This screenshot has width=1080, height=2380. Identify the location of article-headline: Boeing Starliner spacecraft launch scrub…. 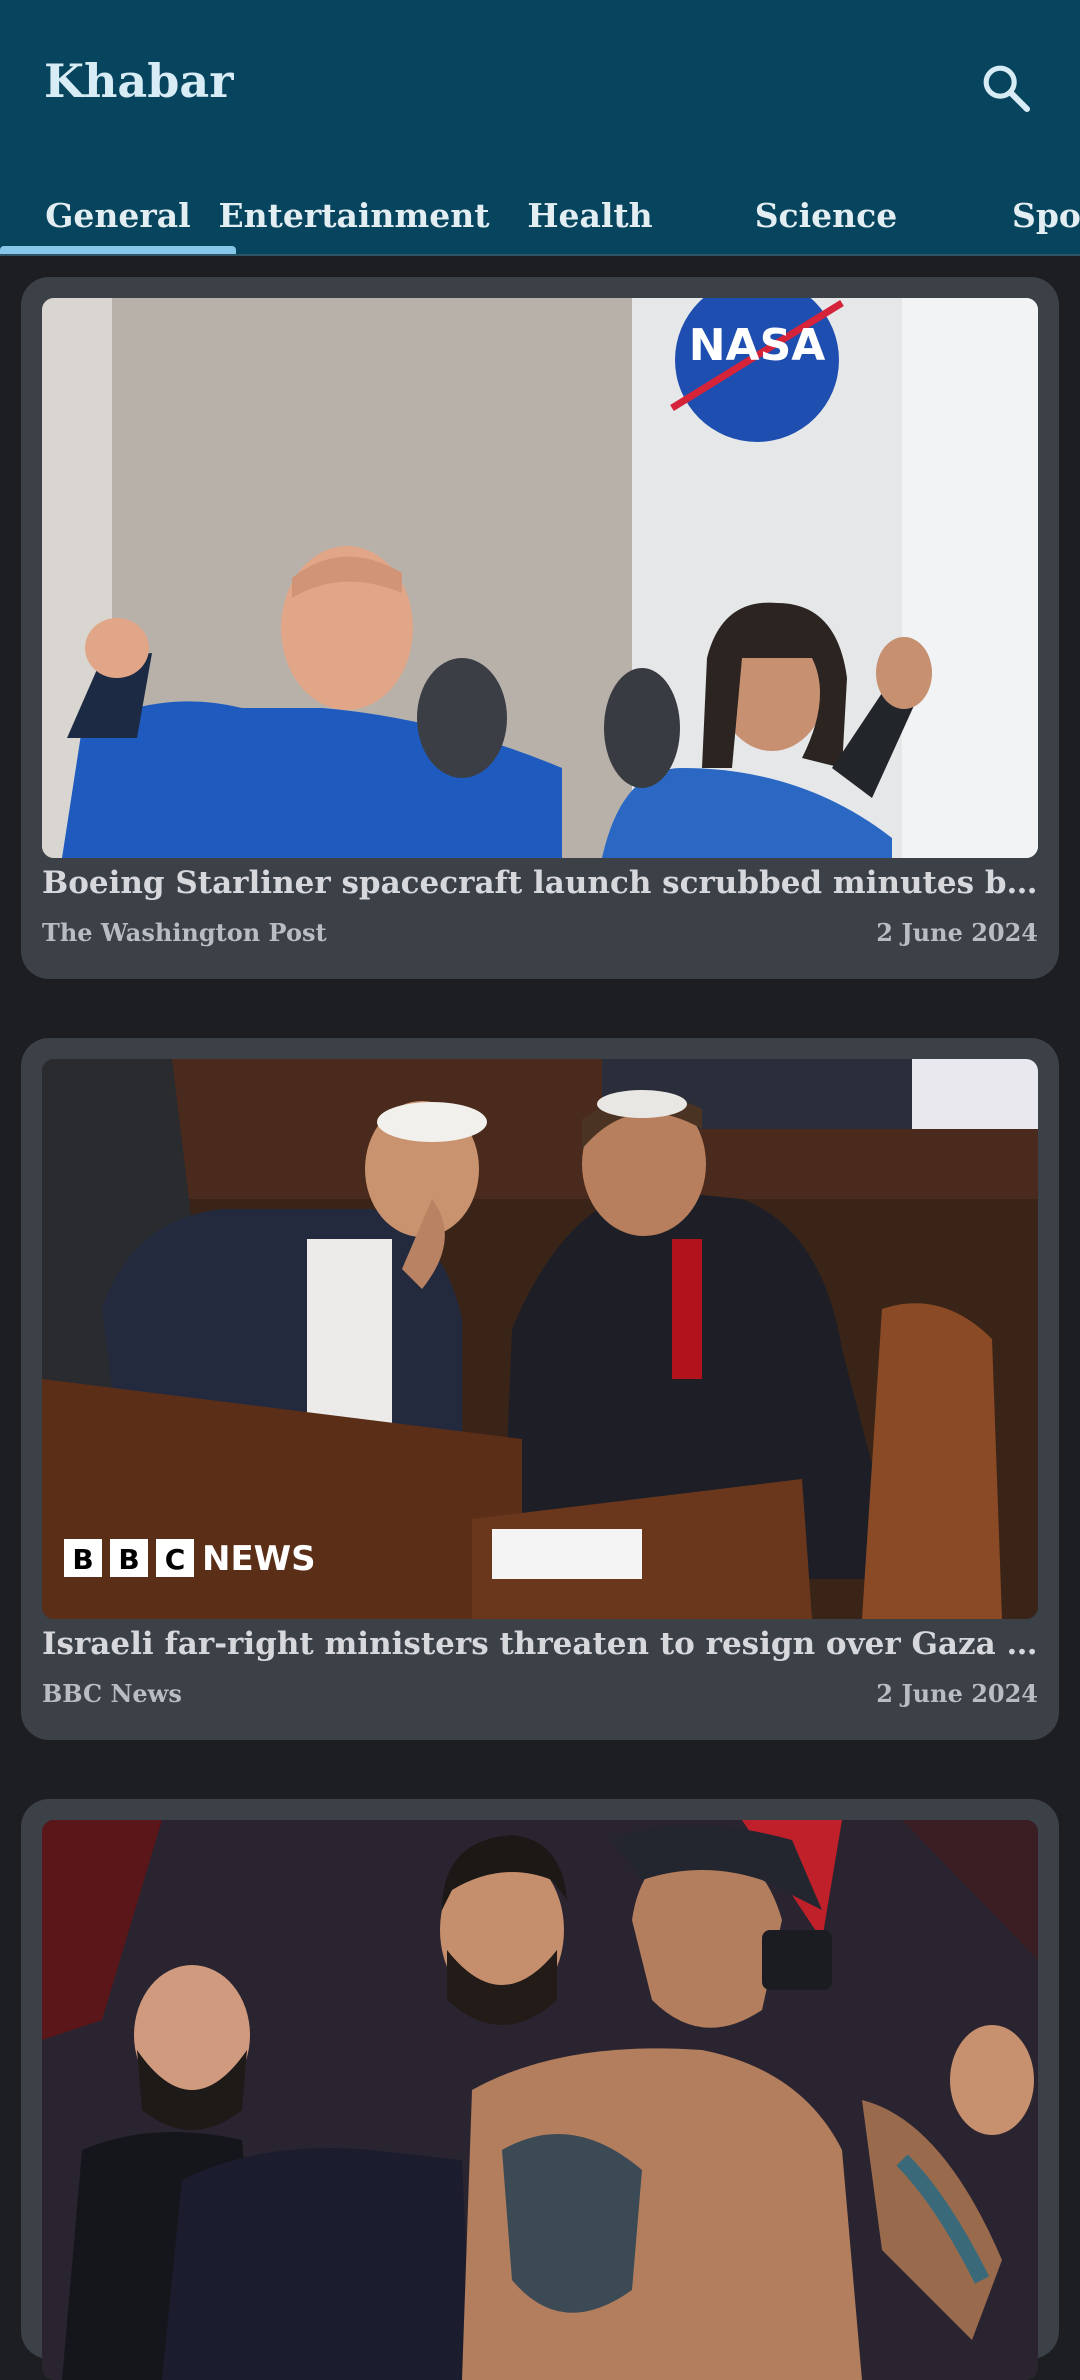
(542, 883).